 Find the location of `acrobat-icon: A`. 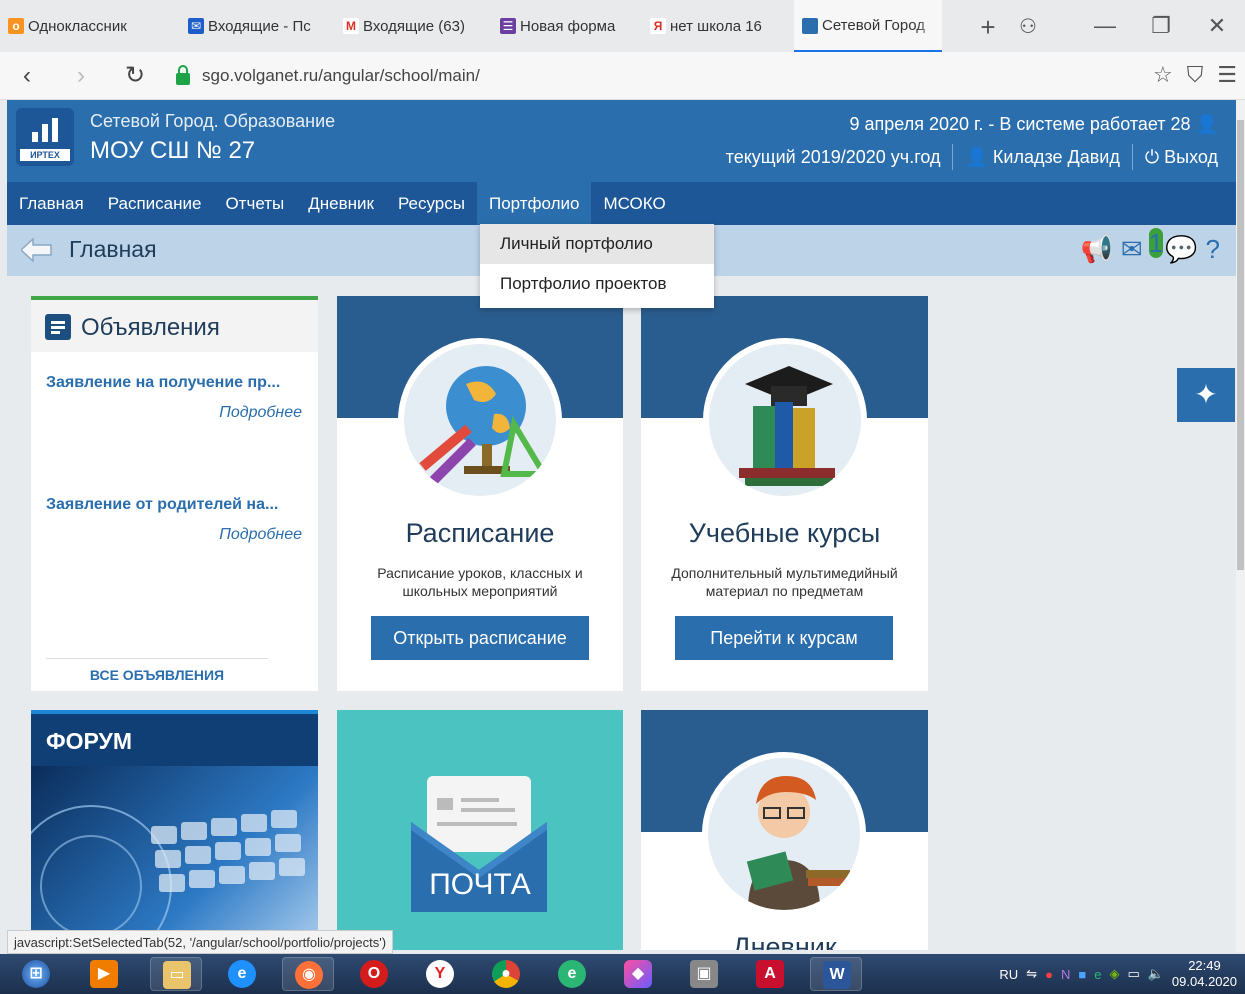

acrobat-icon: A is located at coordinates (770, 974).